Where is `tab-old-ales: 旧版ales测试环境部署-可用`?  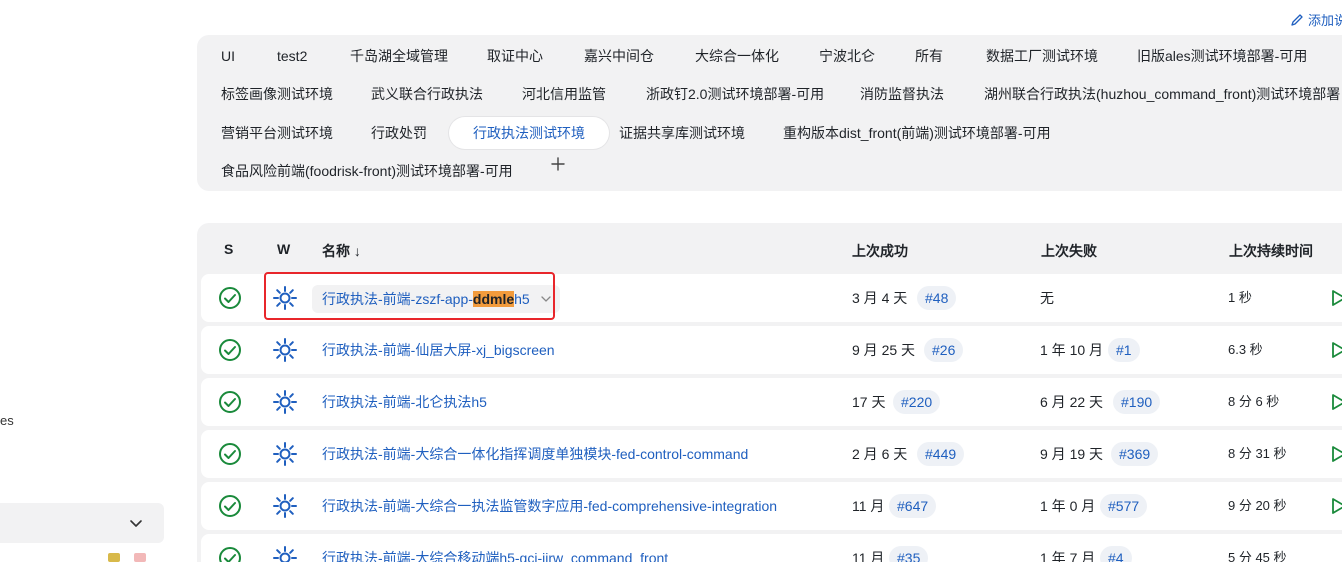 tab-old-ales: 旧版ales测试环境部署-可用 is located at coordinates (1222, 56).